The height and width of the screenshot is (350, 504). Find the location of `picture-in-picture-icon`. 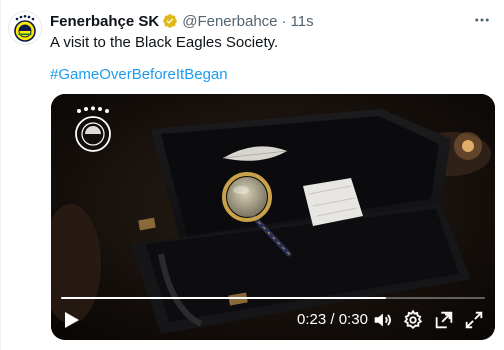

picture-in-picture-icon is located at coordinates (444, 320).